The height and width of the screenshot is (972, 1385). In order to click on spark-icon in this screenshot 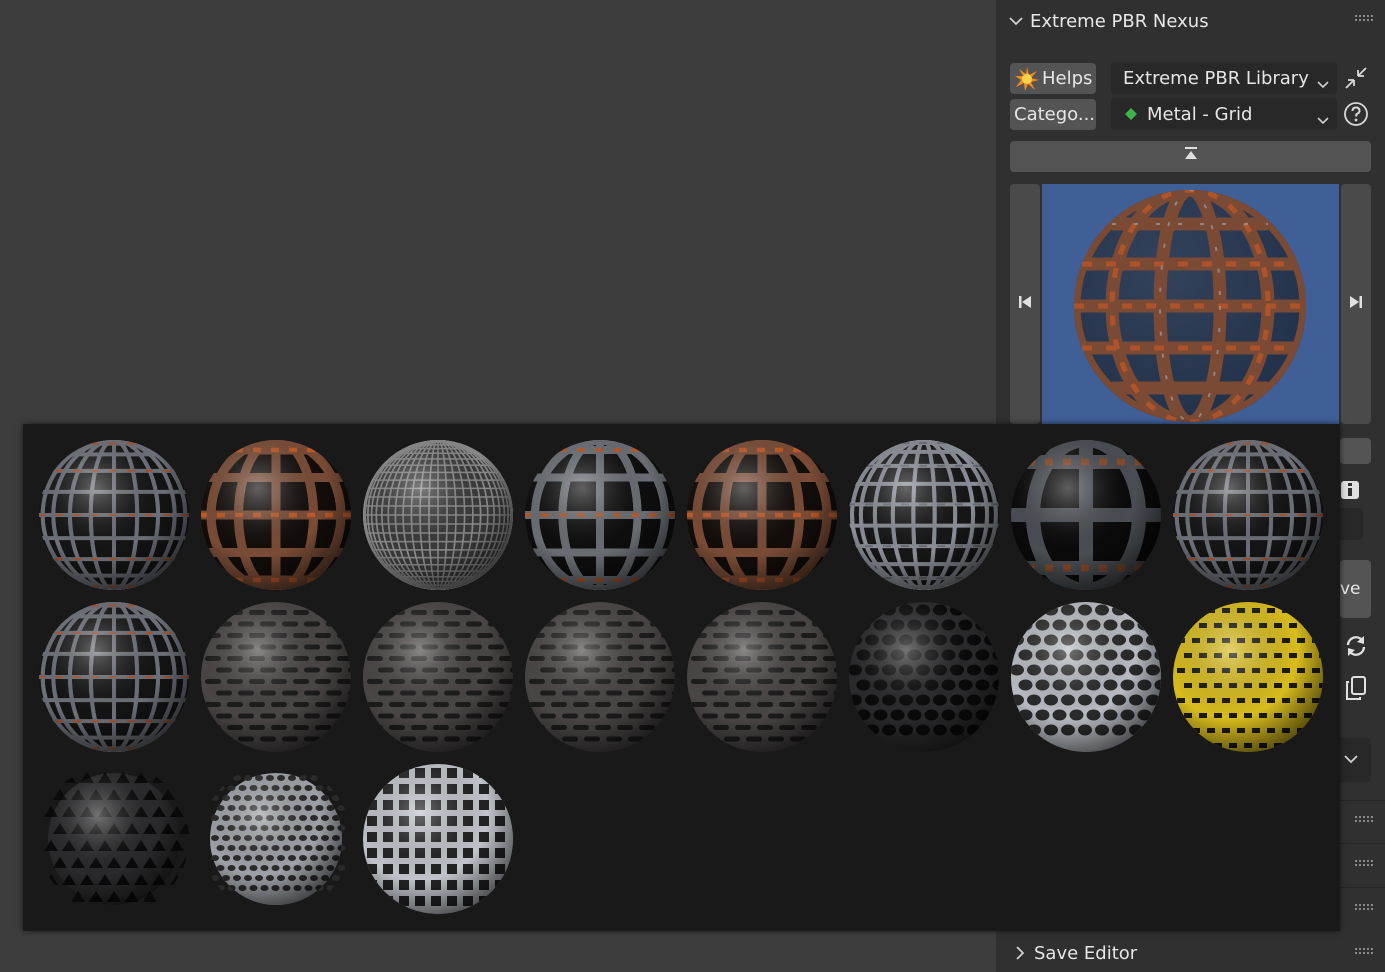, I will do `click(1027, 79)`.